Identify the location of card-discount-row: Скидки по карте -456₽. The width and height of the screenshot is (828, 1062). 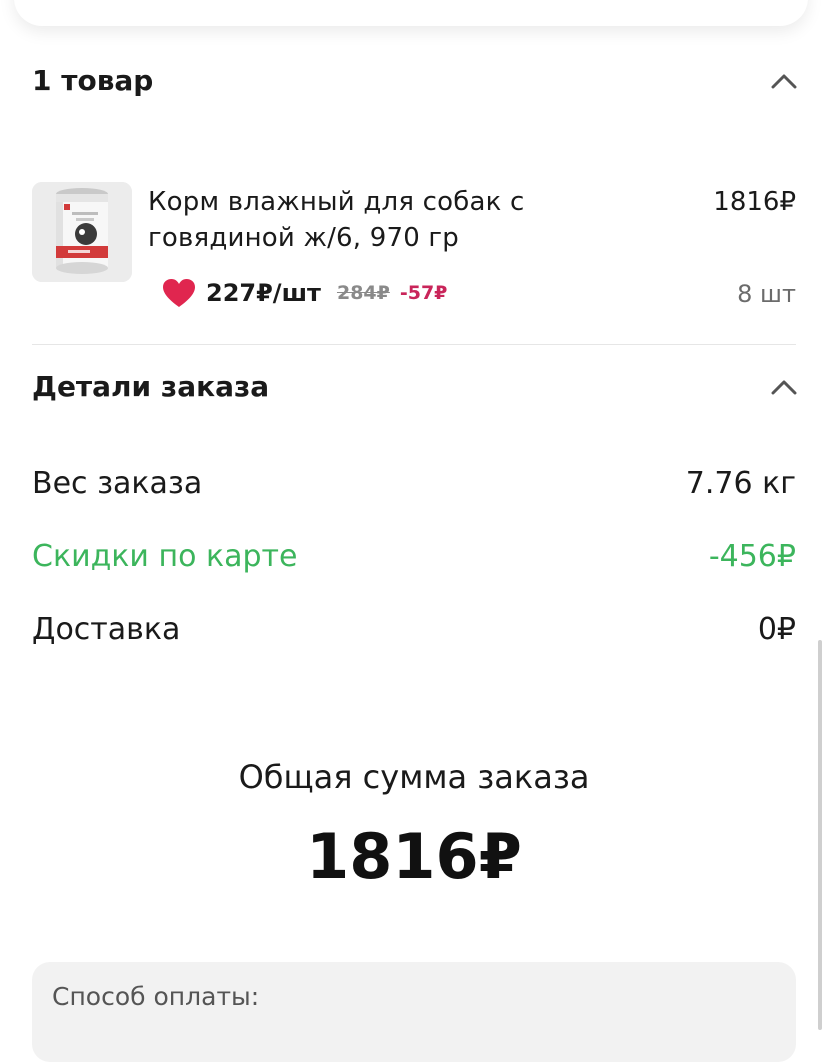
(414, 556).